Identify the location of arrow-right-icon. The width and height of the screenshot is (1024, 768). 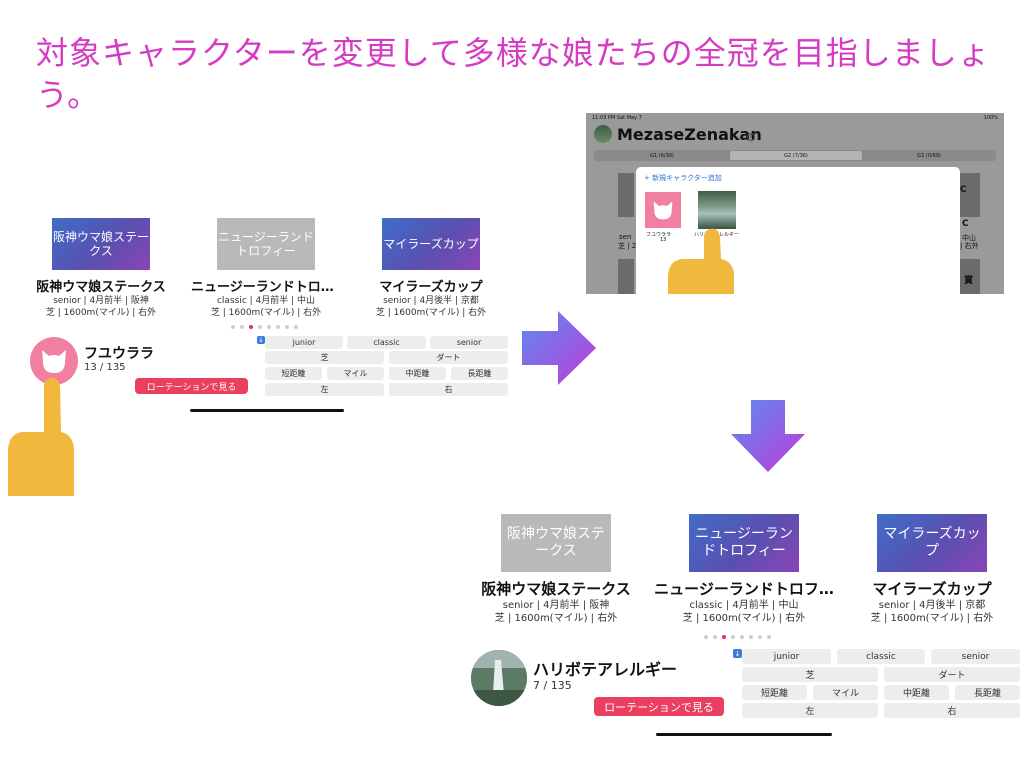
(559, 348).